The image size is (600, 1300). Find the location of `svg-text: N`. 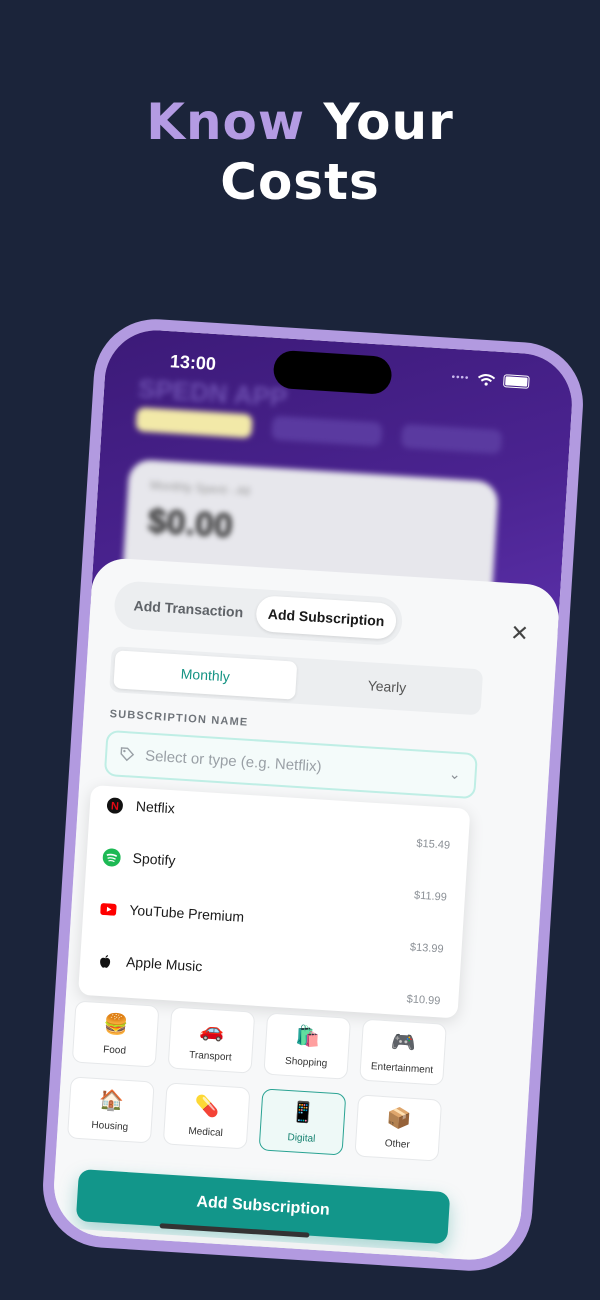

svg-text: N is located at coordinates (115, 806).